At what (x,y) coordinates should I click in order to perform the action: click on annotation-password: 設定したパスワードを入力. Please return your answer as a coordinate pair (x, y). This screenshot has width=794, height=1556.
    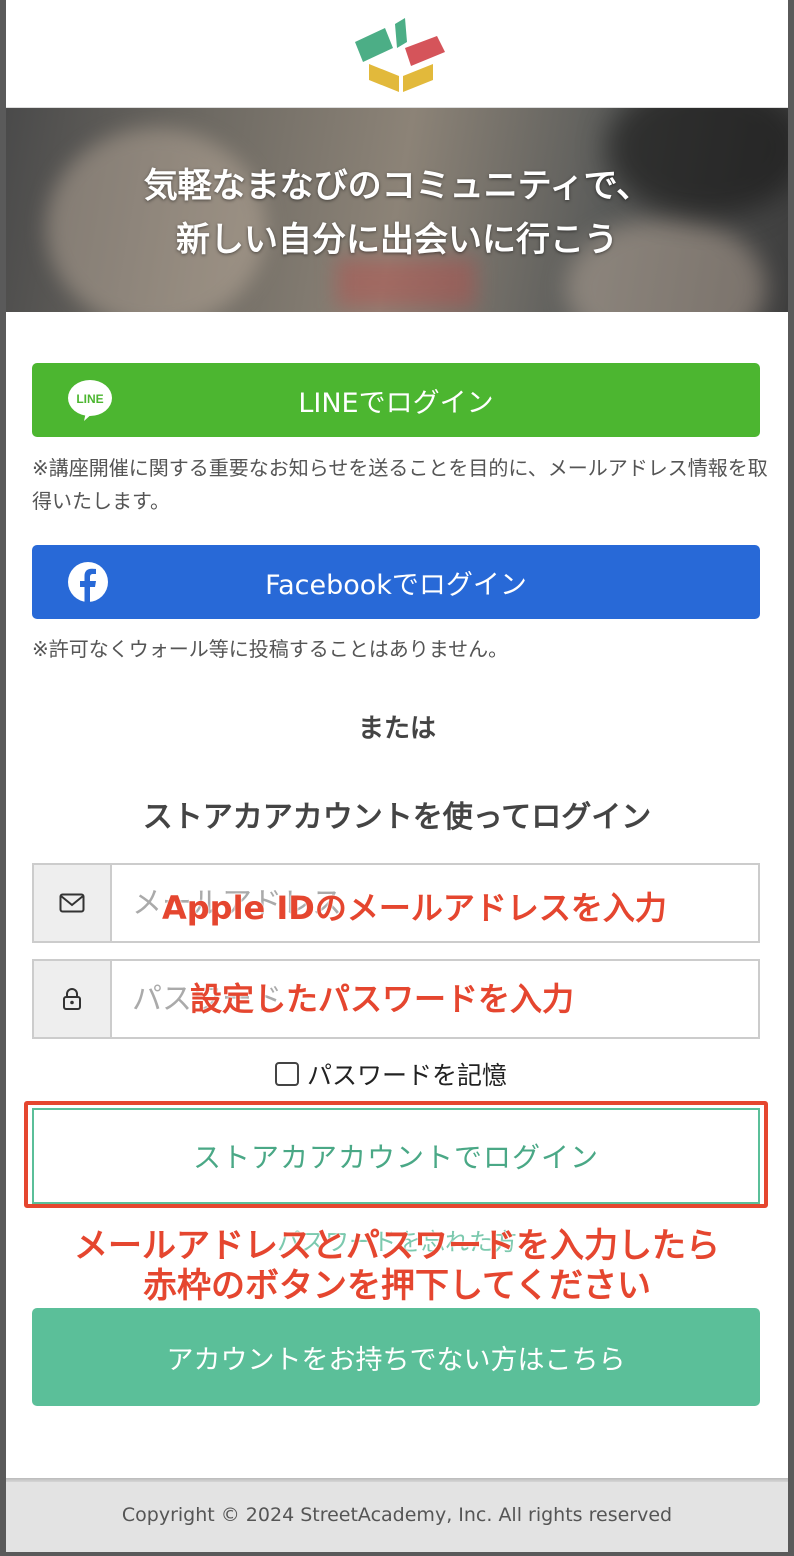
    Looking at the image, I should click on (382, 999).